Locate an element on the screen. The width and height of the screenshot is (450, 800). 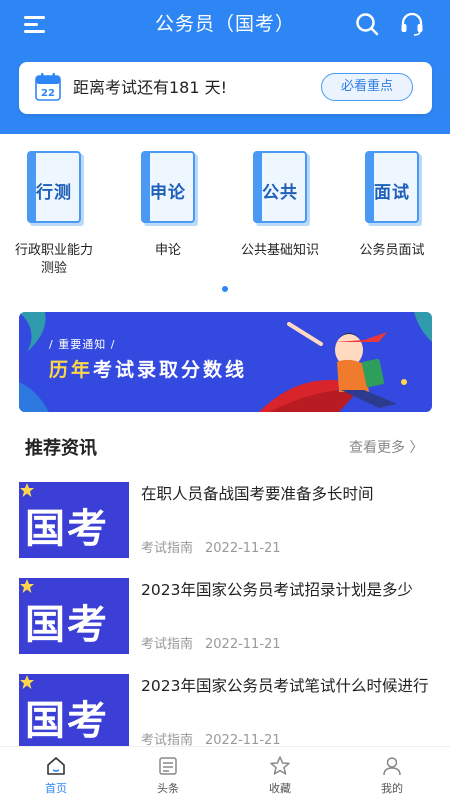
article-item: 国考 在职人员备战国考要准备多长时间 考试指南 2022-11-21 is located at coordinates (225, 525).